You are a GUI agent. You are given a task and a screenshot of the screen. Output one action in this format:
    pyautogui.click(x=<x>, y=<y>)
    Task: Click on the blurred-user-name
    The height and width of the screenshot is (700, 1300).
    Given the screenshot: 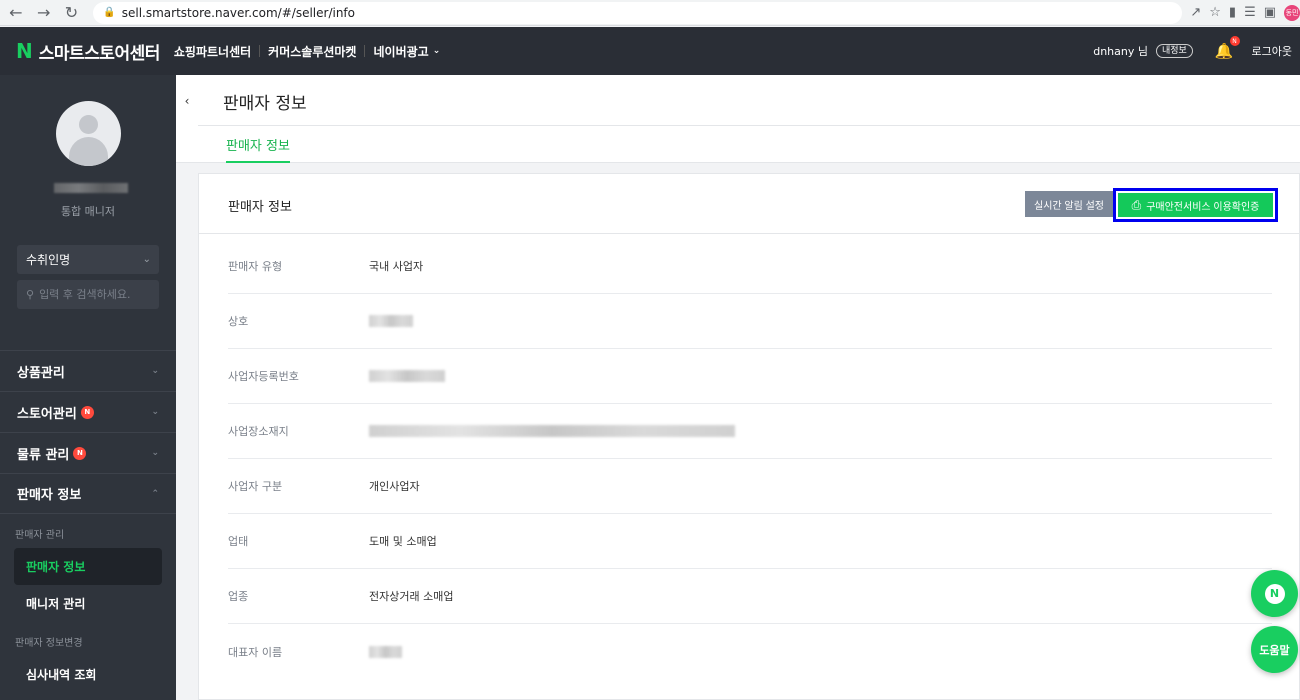 What is the action you would take?
    pyautogui.click(x=91, y=188)
    